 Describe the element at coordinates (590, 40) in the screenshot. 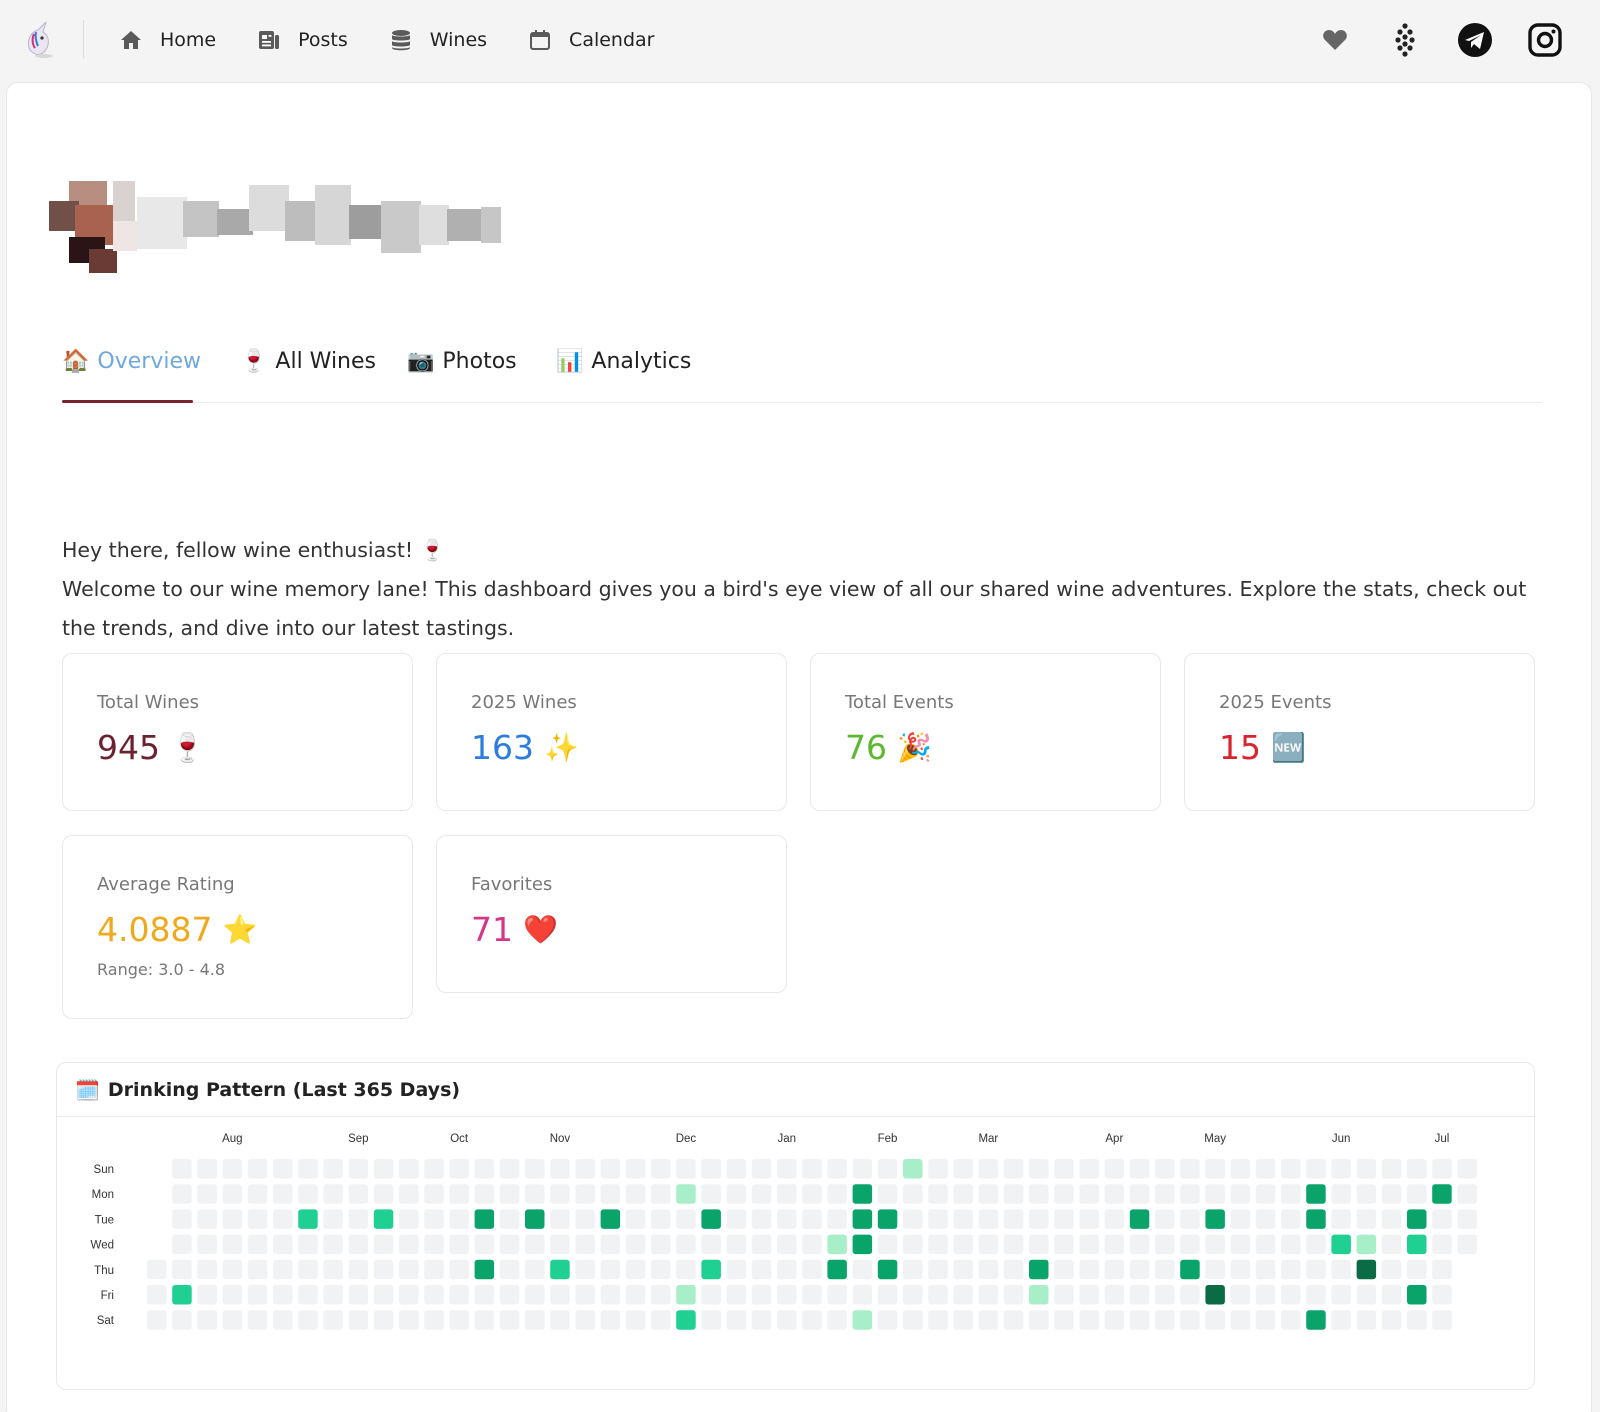

I see `nav-calendar: Calendar` at that location.